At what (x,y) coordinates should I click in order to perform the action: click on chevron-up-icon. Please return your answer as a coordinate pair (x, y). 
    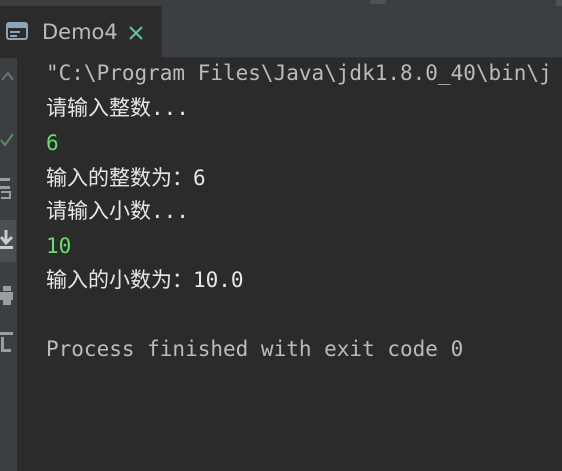
    Looking at the image, I should click on (7, 78).